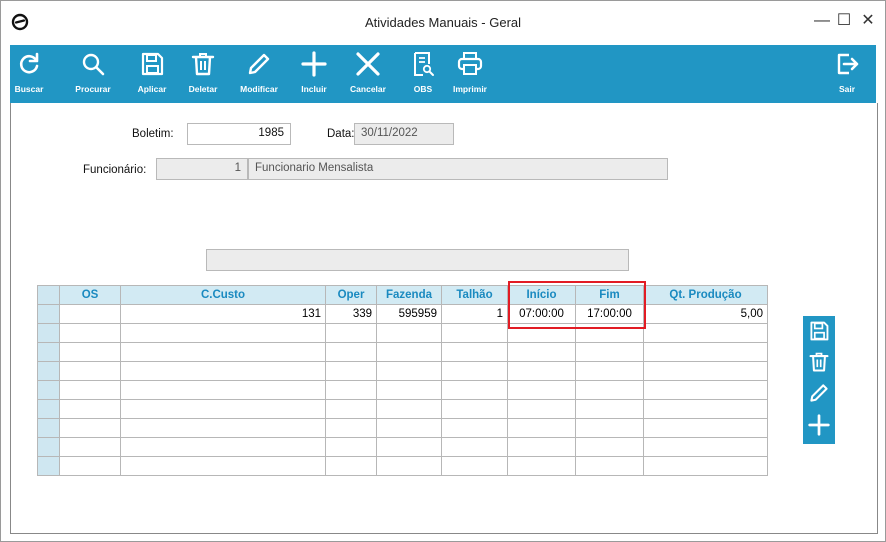 The image size is (886, 542). I want to click on save-icon, so click(819, 331).